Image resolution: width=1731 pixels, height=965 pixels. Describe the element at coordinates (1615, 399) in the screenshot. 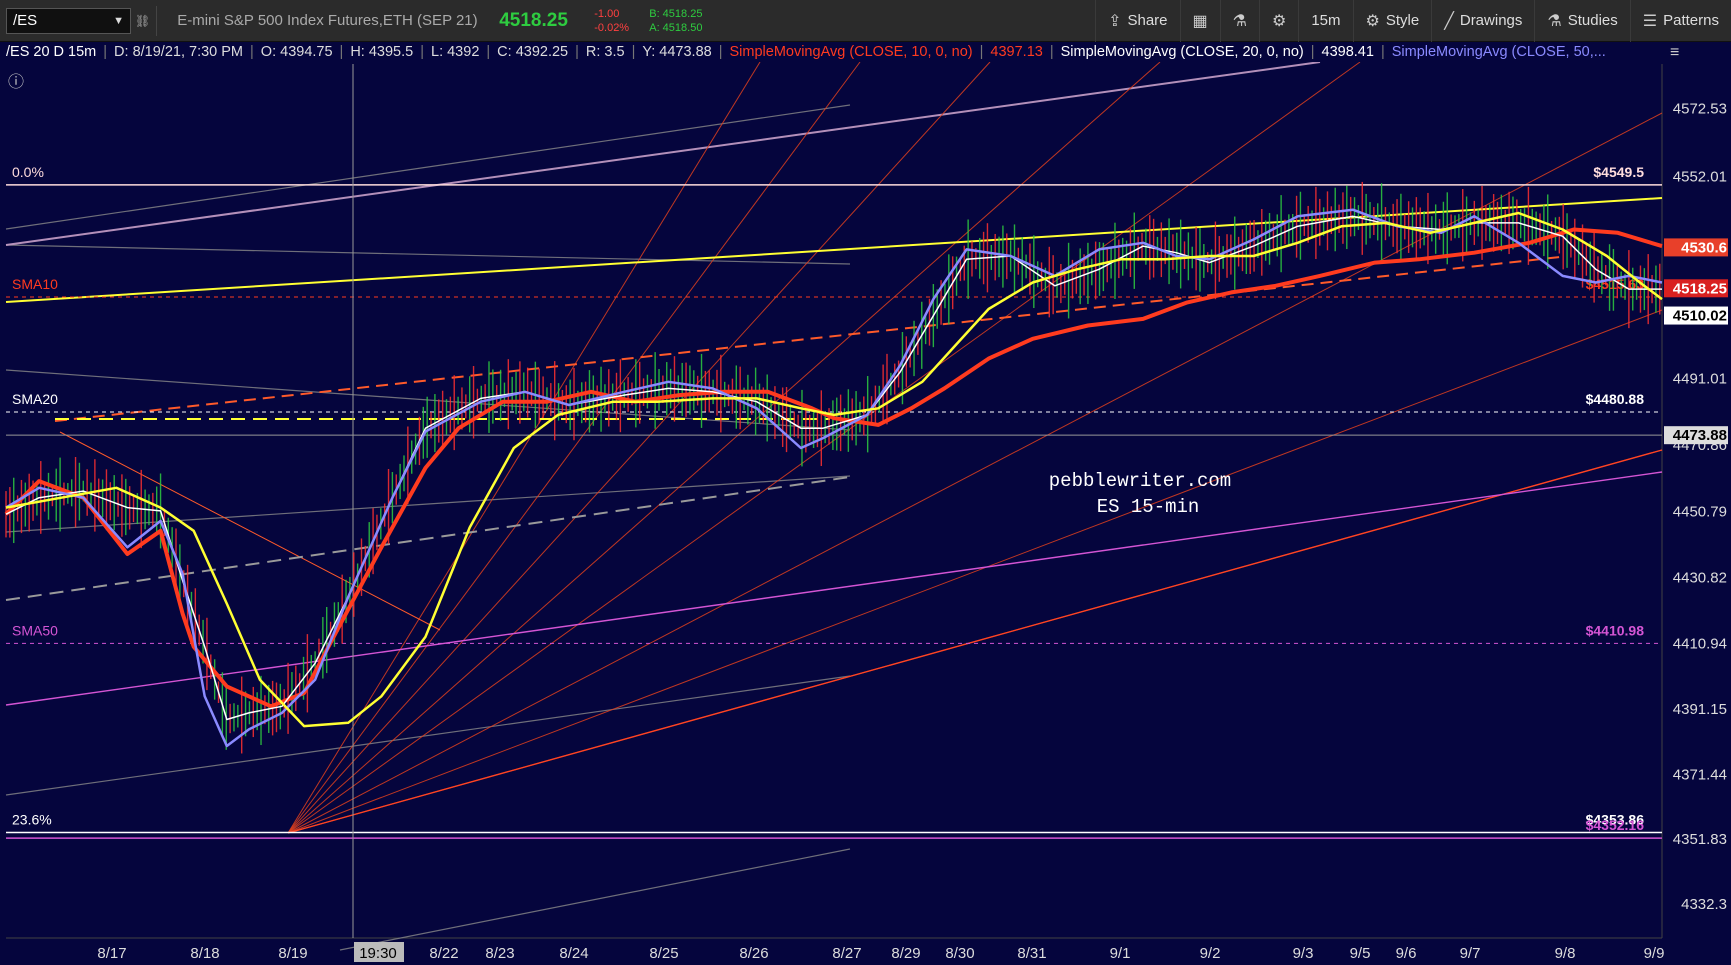

I see `level-label-right: $4480.88` at that location.